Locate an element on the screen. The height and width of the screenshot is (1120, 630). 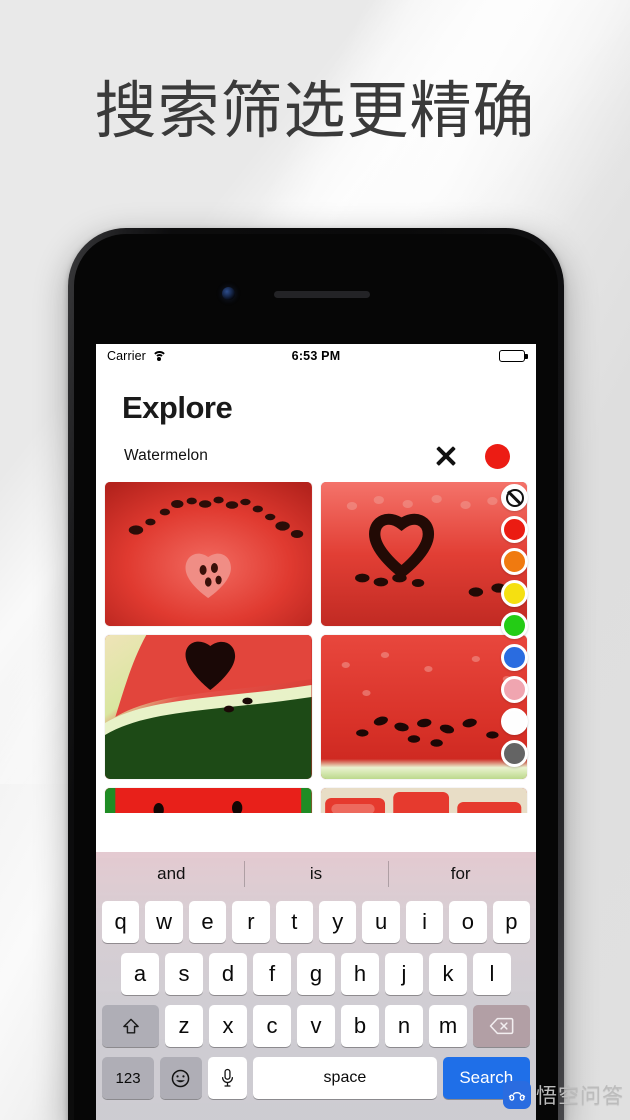
keyboard-row-2: a s d f g h j k l is located at coordinates (316, 974).